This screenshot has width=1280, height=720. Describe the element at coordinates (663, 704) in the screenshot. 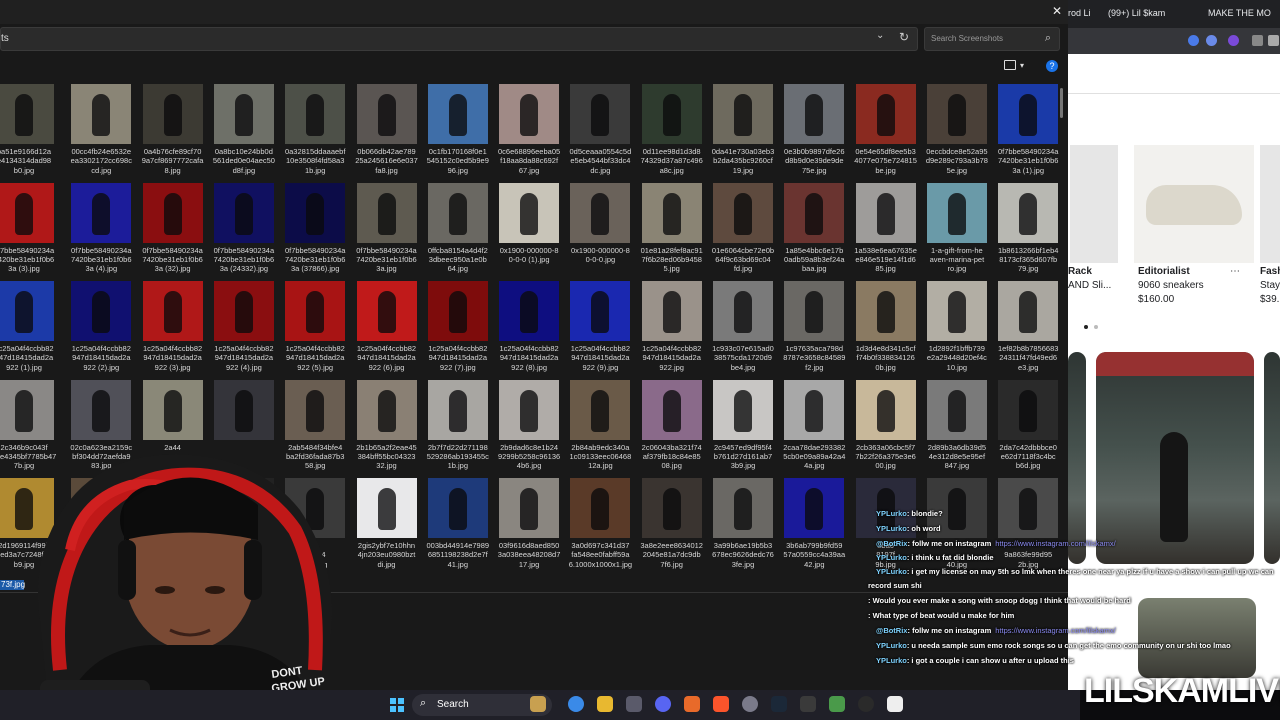

I see `discord-icon` at that location.